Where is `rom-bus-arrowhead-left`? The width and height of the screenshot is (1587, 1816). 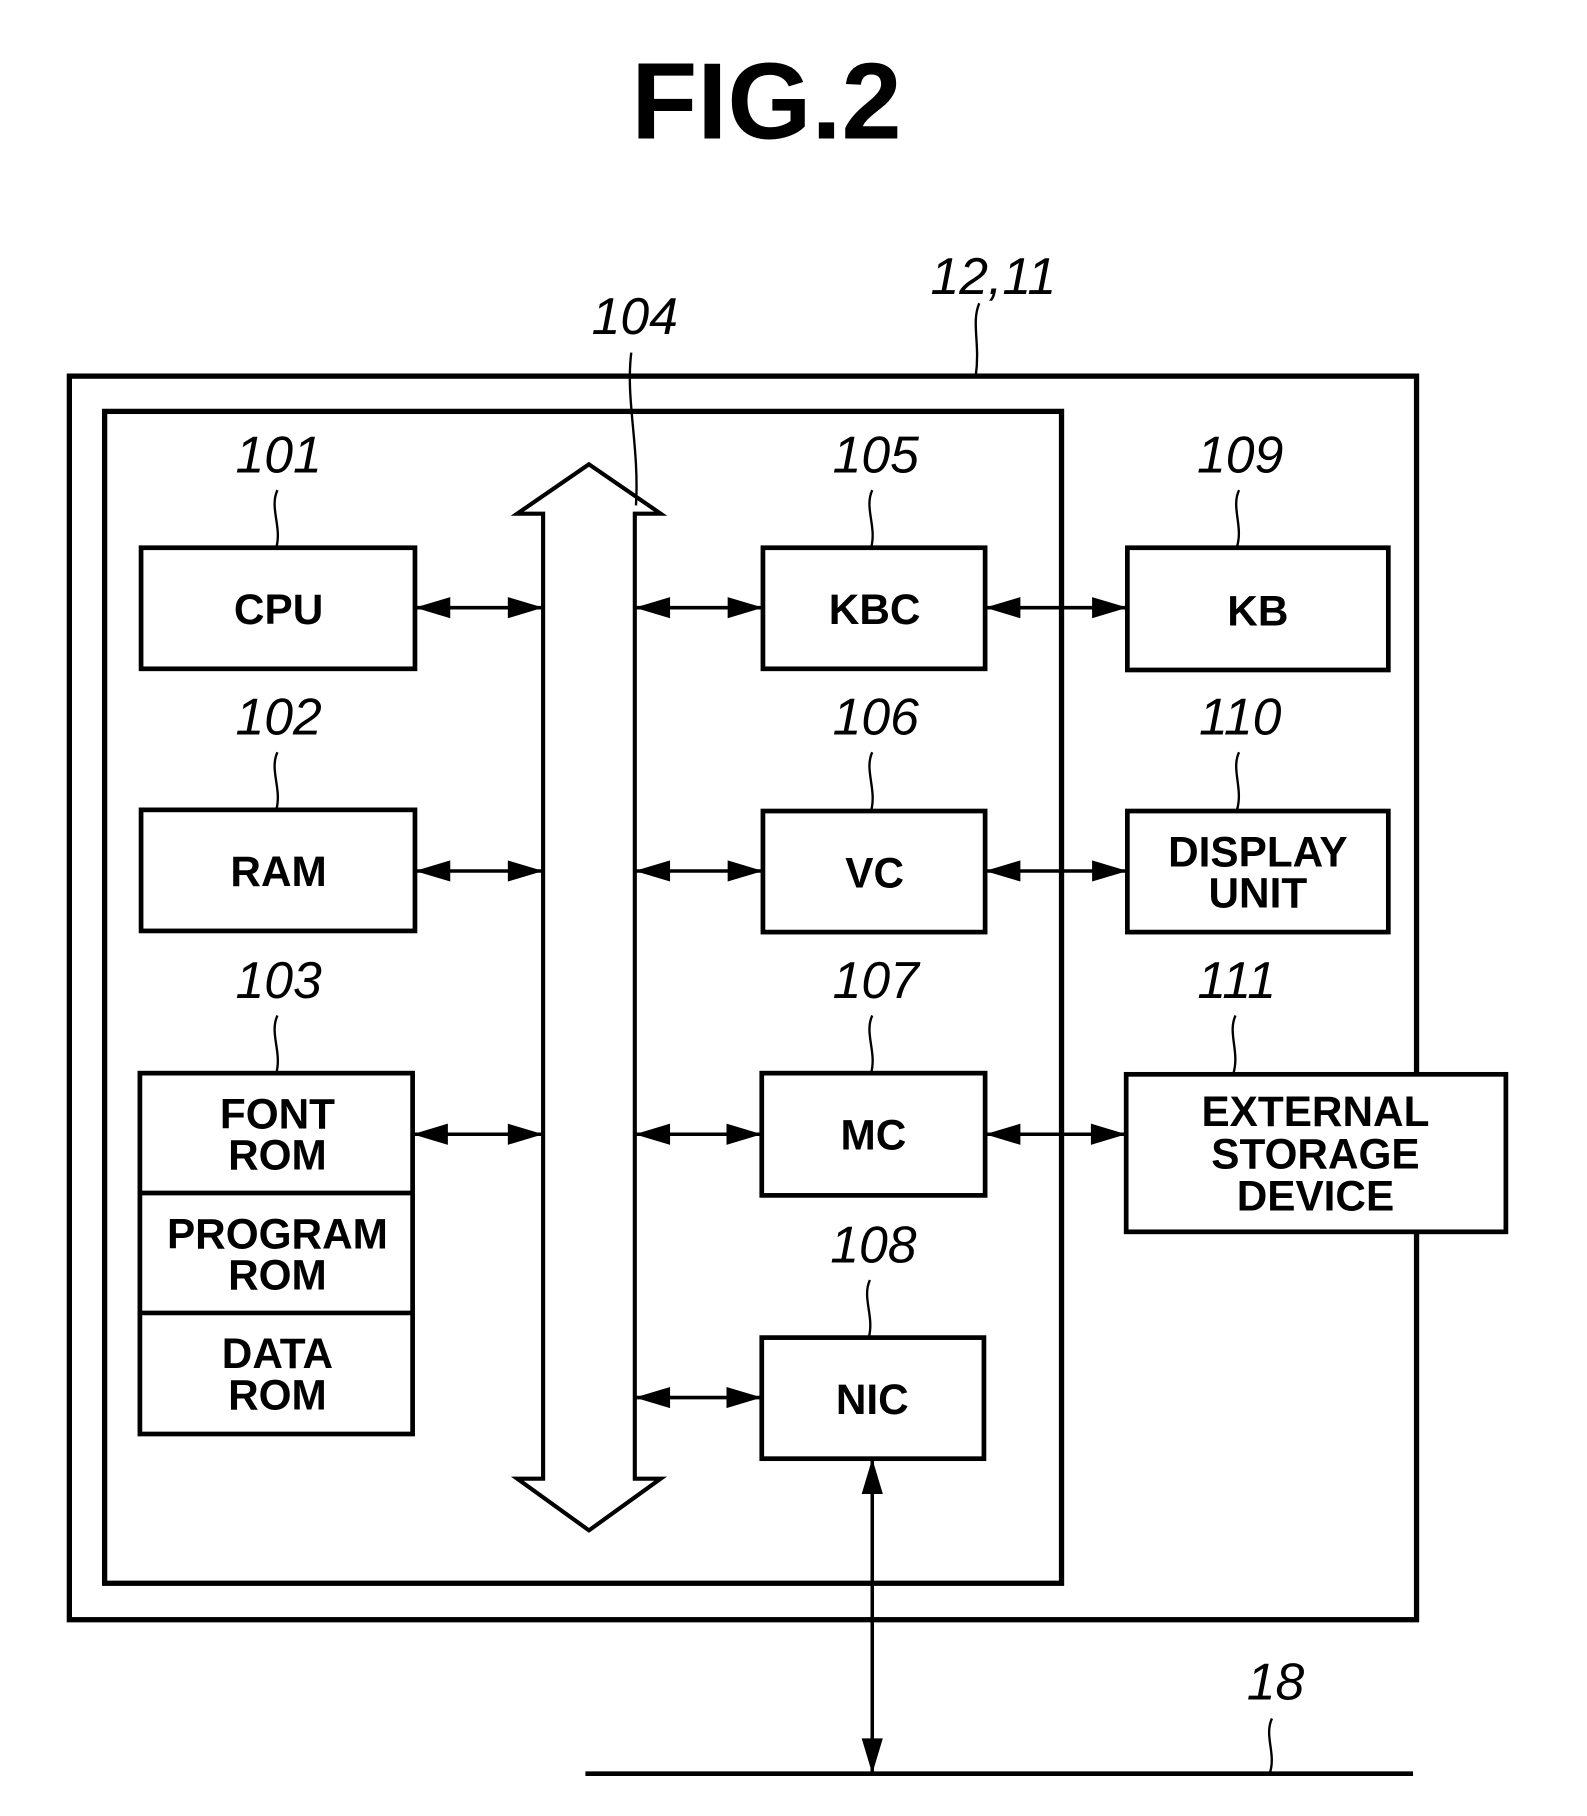
rom-bus-arrowhead-left is located at coordinates (430, 1134).